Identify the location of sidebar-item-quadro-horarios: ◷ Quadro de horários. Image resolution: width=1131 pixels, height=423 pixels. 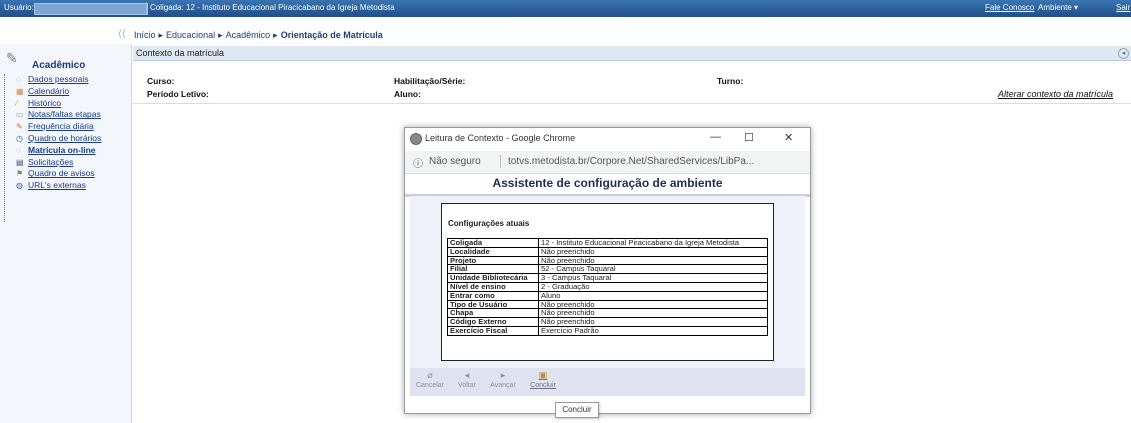
(54, 139).